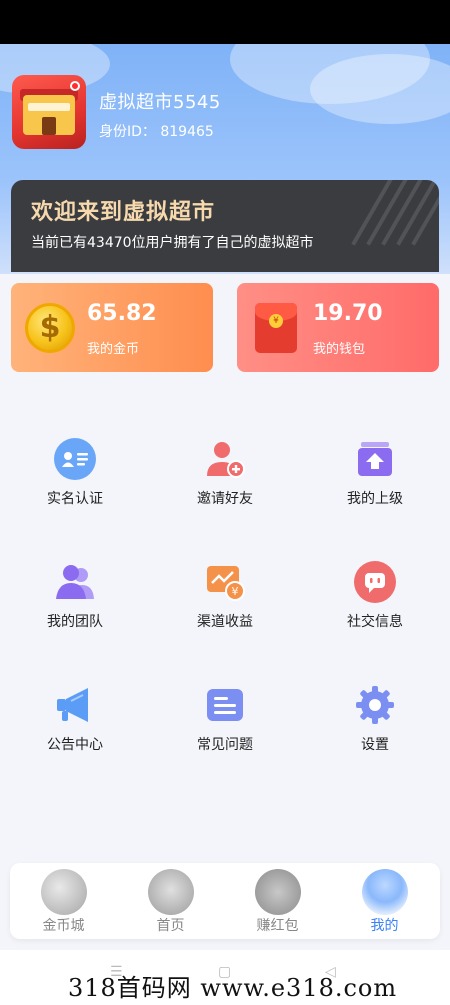  Describe the element at coordinates (75, 499) in the screenshot. I see `grid-label: 实名认证` at that location.